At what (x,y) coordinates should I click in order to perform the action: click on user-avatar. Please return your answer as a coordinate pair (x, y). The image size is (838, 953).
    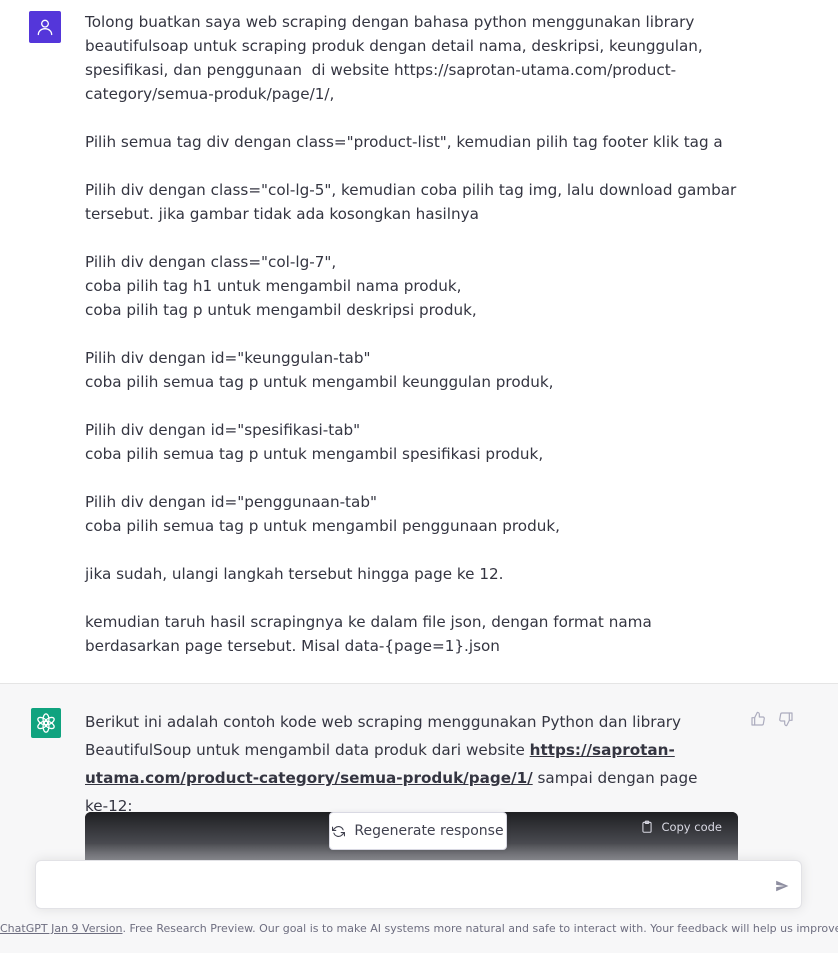
    Looking at the image, I should click on (45, 27).